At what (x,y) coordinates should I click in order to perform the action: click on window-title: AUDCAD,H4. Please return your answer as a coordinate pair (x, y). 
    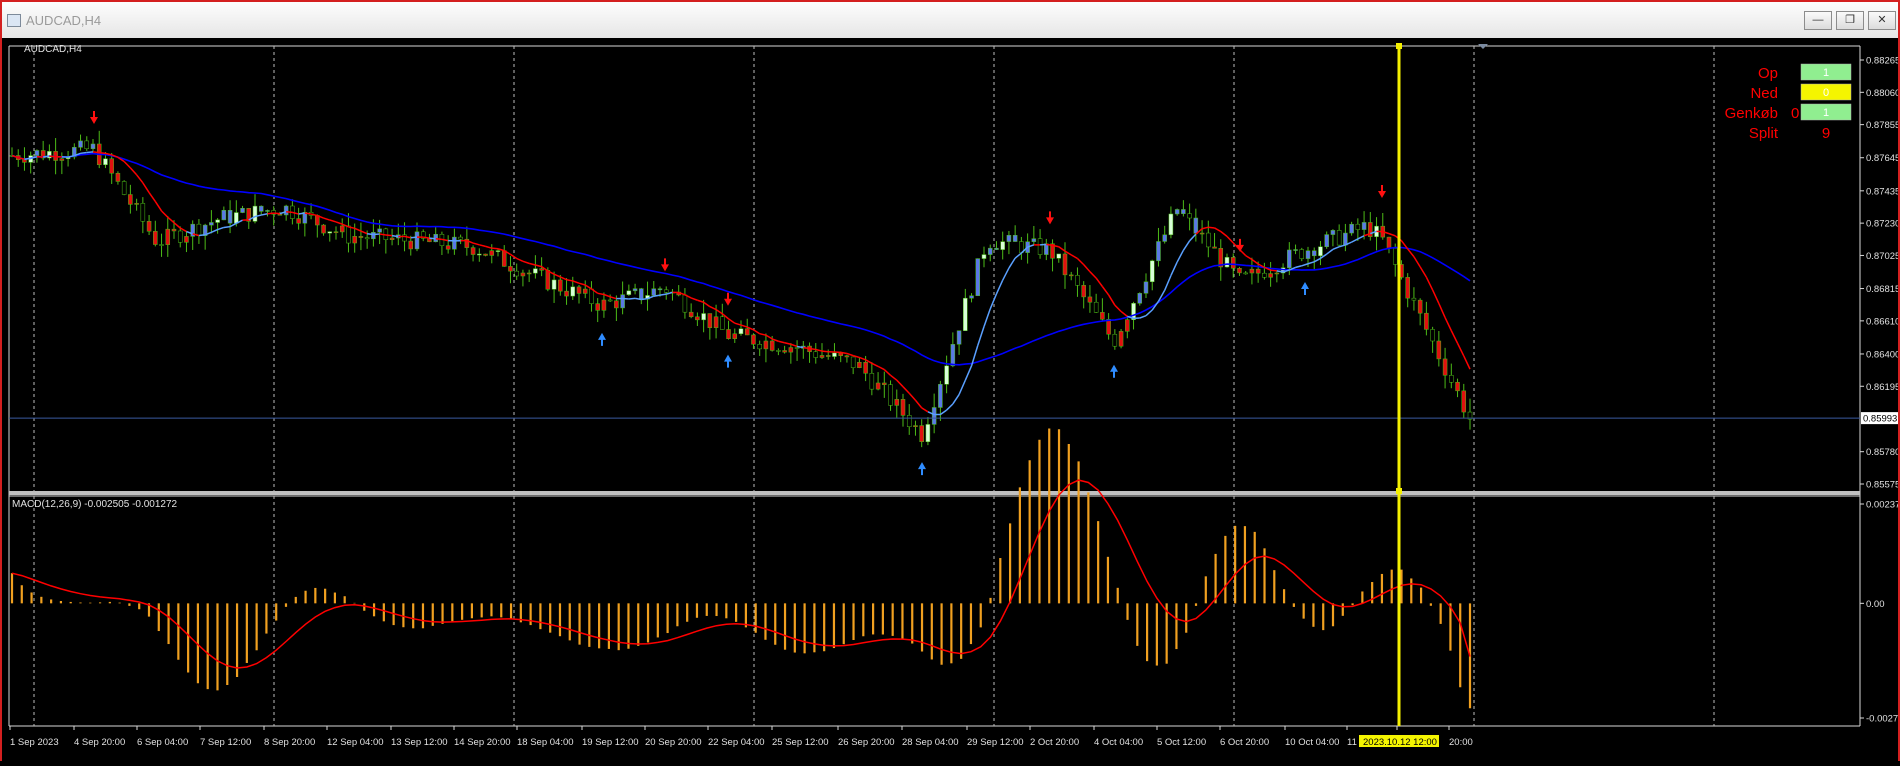
    Looking at the image, I should click on (63, 20).